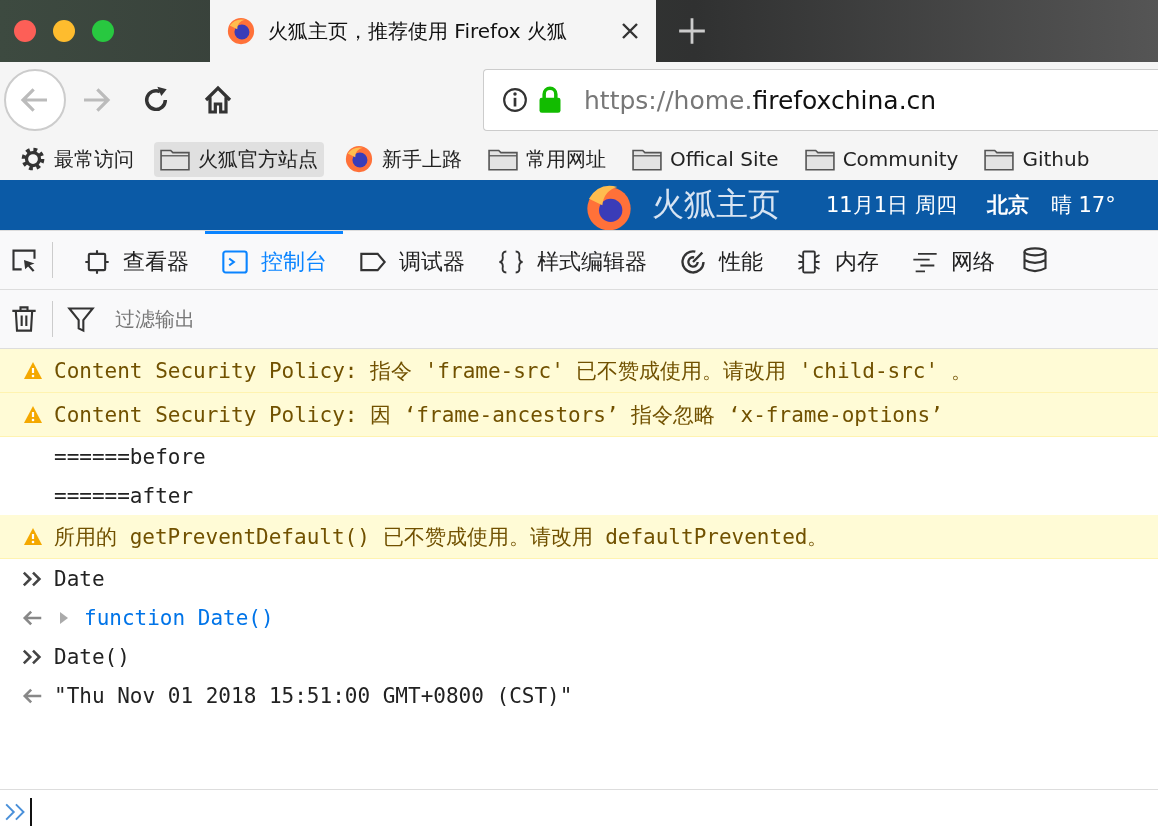 The width and height of the screenshot is (1158, 834). I want to click on bookmark-item: 常用网址, so click(547, 159).